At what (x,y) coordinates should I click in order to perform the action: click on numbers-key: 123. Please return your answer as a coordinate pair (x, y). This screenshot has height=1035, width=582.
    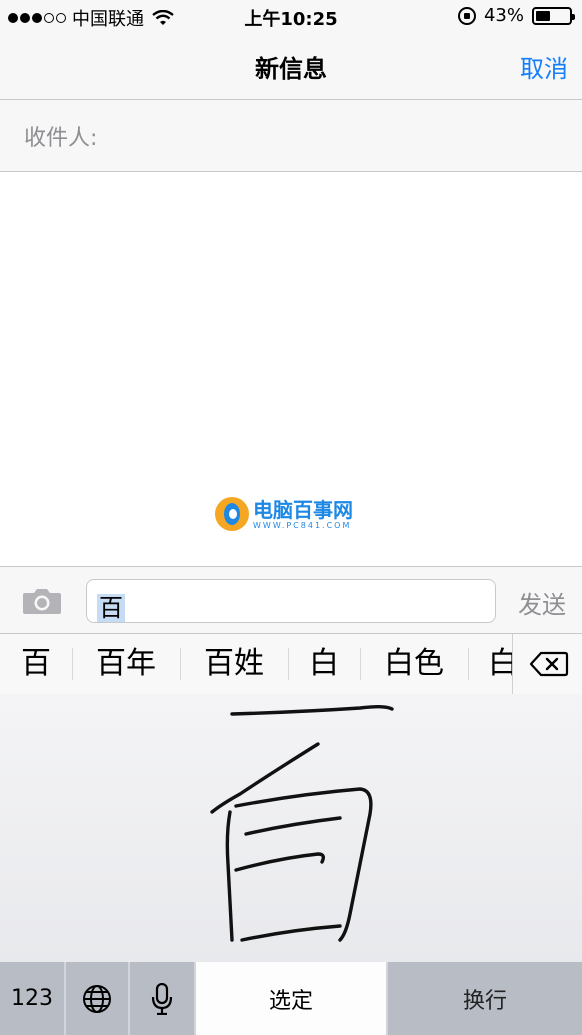
    Looking at the image, I should click on (32, 998).